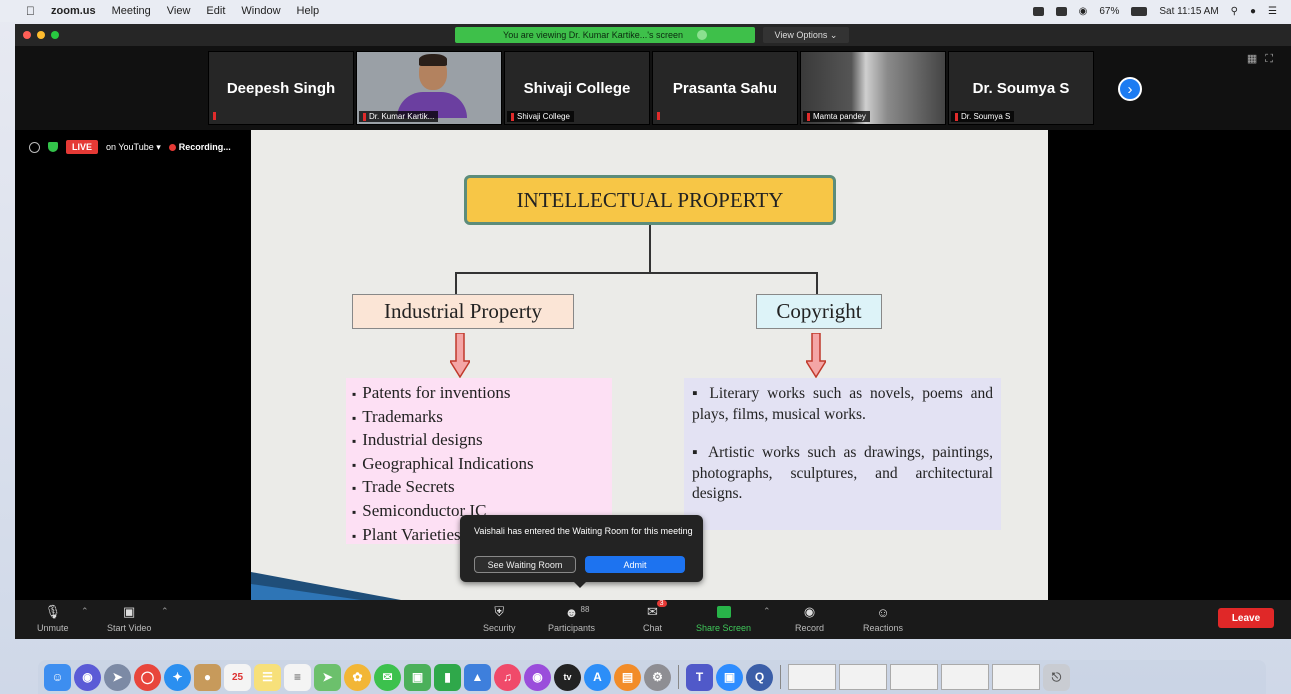 The width and height of the screenshot is (1291, 694). I want to click on maximize-window-button, so click(55, 35).